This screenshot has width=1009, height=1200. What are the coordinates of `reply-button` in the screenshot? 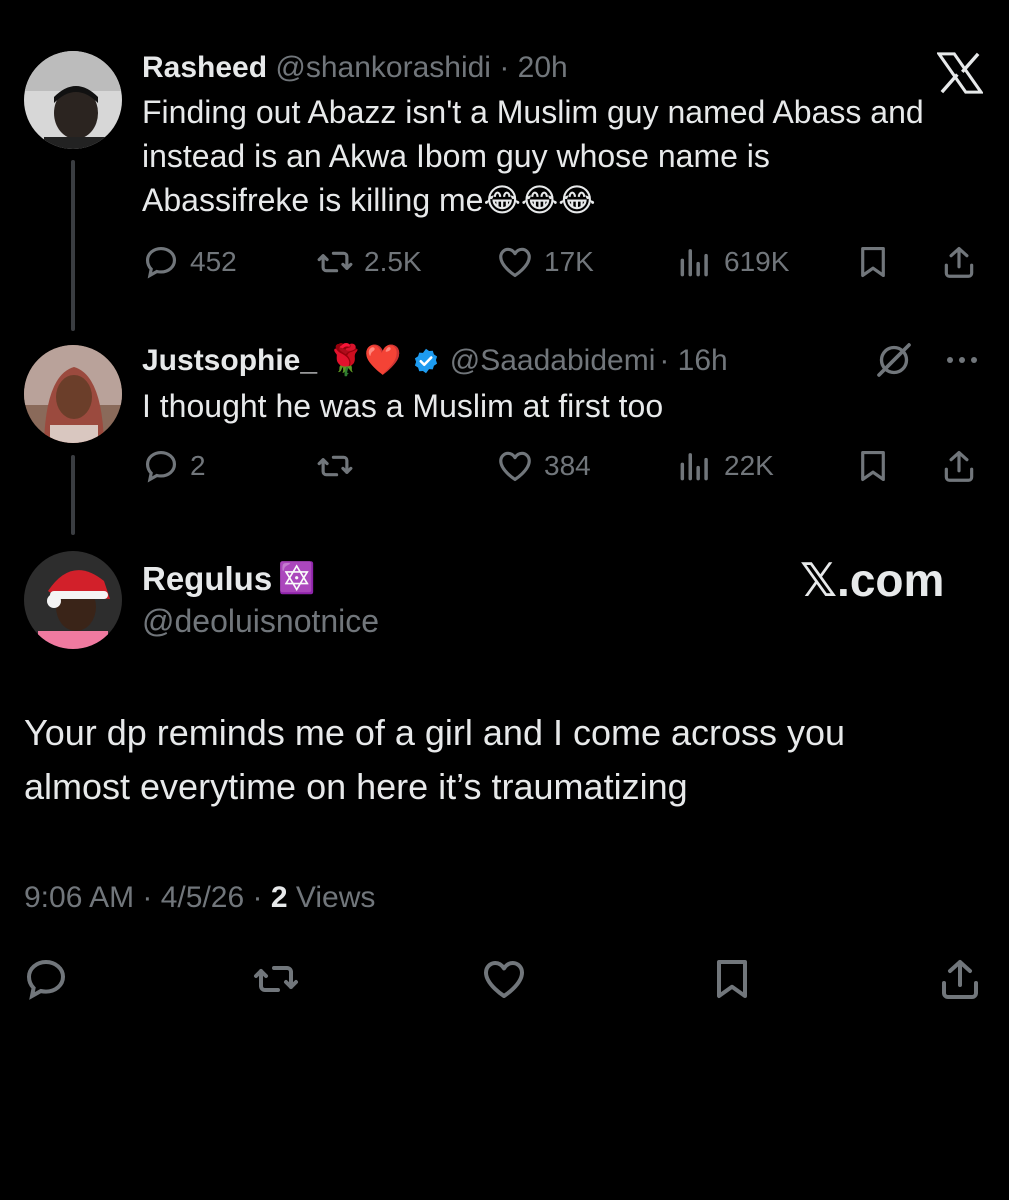 It's located at (46, 979).